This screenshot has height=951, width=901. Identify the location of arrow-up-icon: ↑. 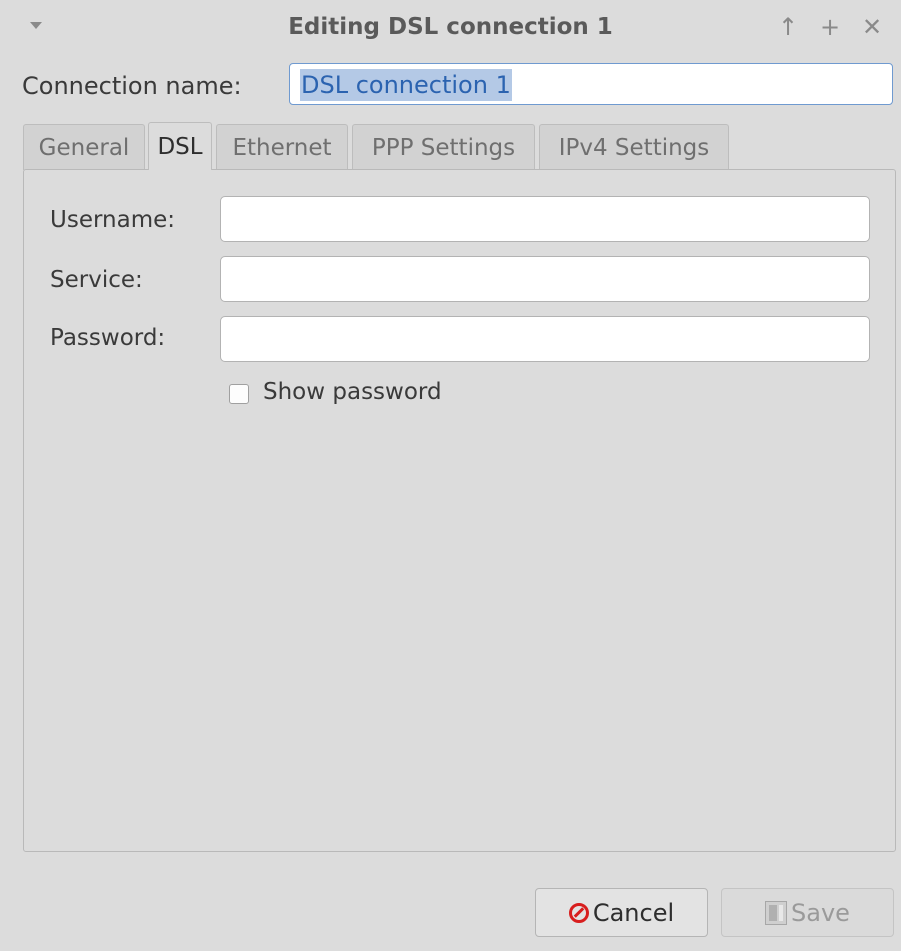
(788, 27).